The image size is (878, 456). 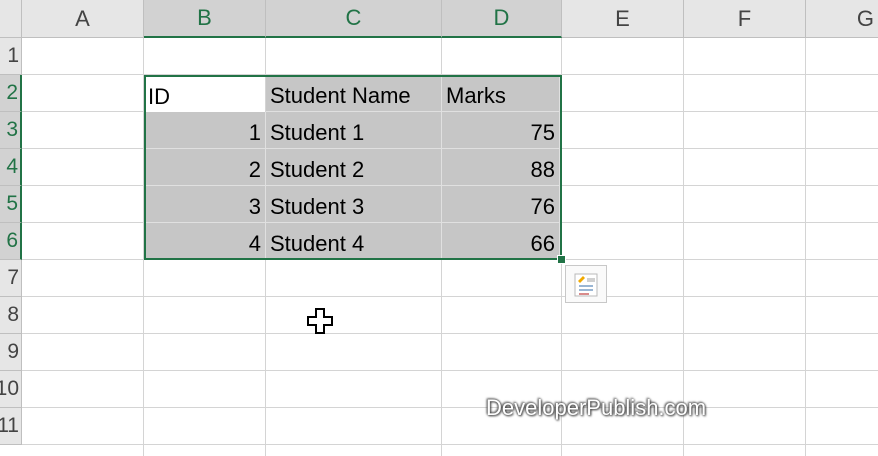 What do you see at coordinates (205, 204) in the screenshot?
I see `cell-b5-id: 3` at bounding box center [205, 204].